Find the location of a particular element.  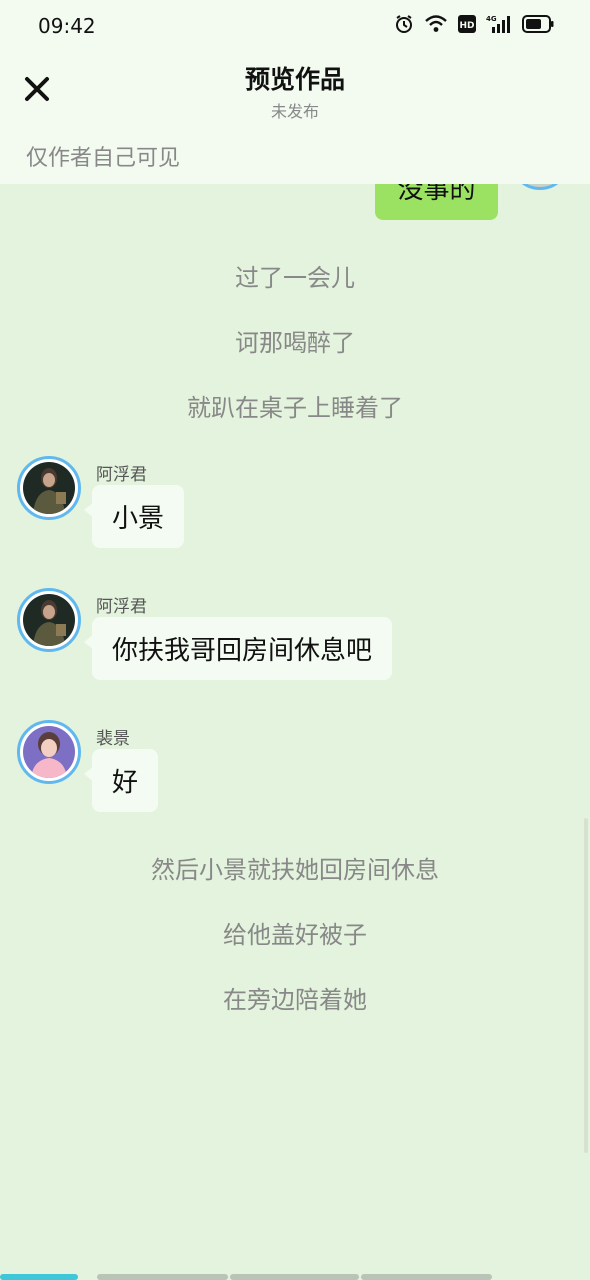

narration-text: 在旁边陪着她 is located at coordinates (295, 1000).